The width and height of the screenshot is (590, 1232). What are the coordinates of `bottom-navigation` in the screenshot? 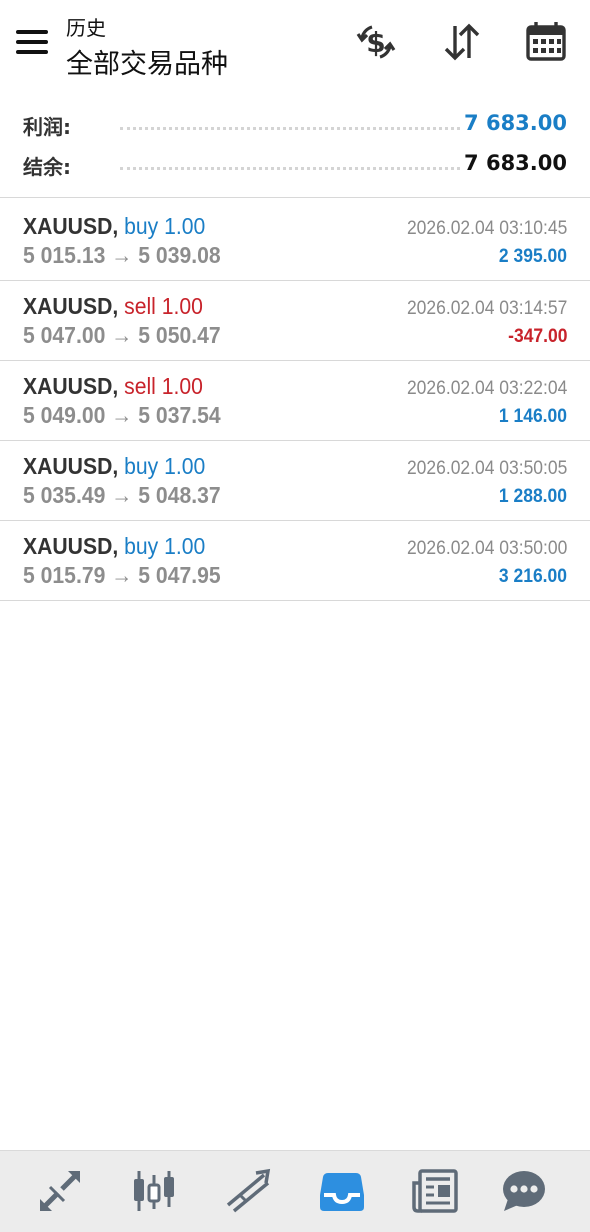 It's located at (295, 1191).